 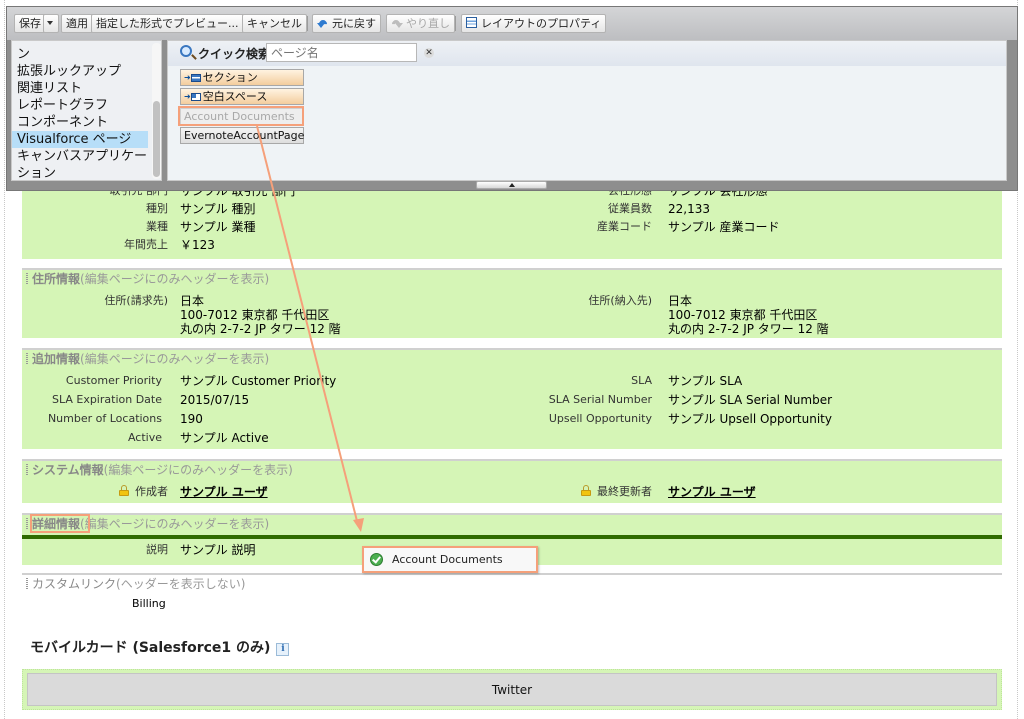 I want to click on mobile-cards-container: Twitter, so click(x=512, y=689).